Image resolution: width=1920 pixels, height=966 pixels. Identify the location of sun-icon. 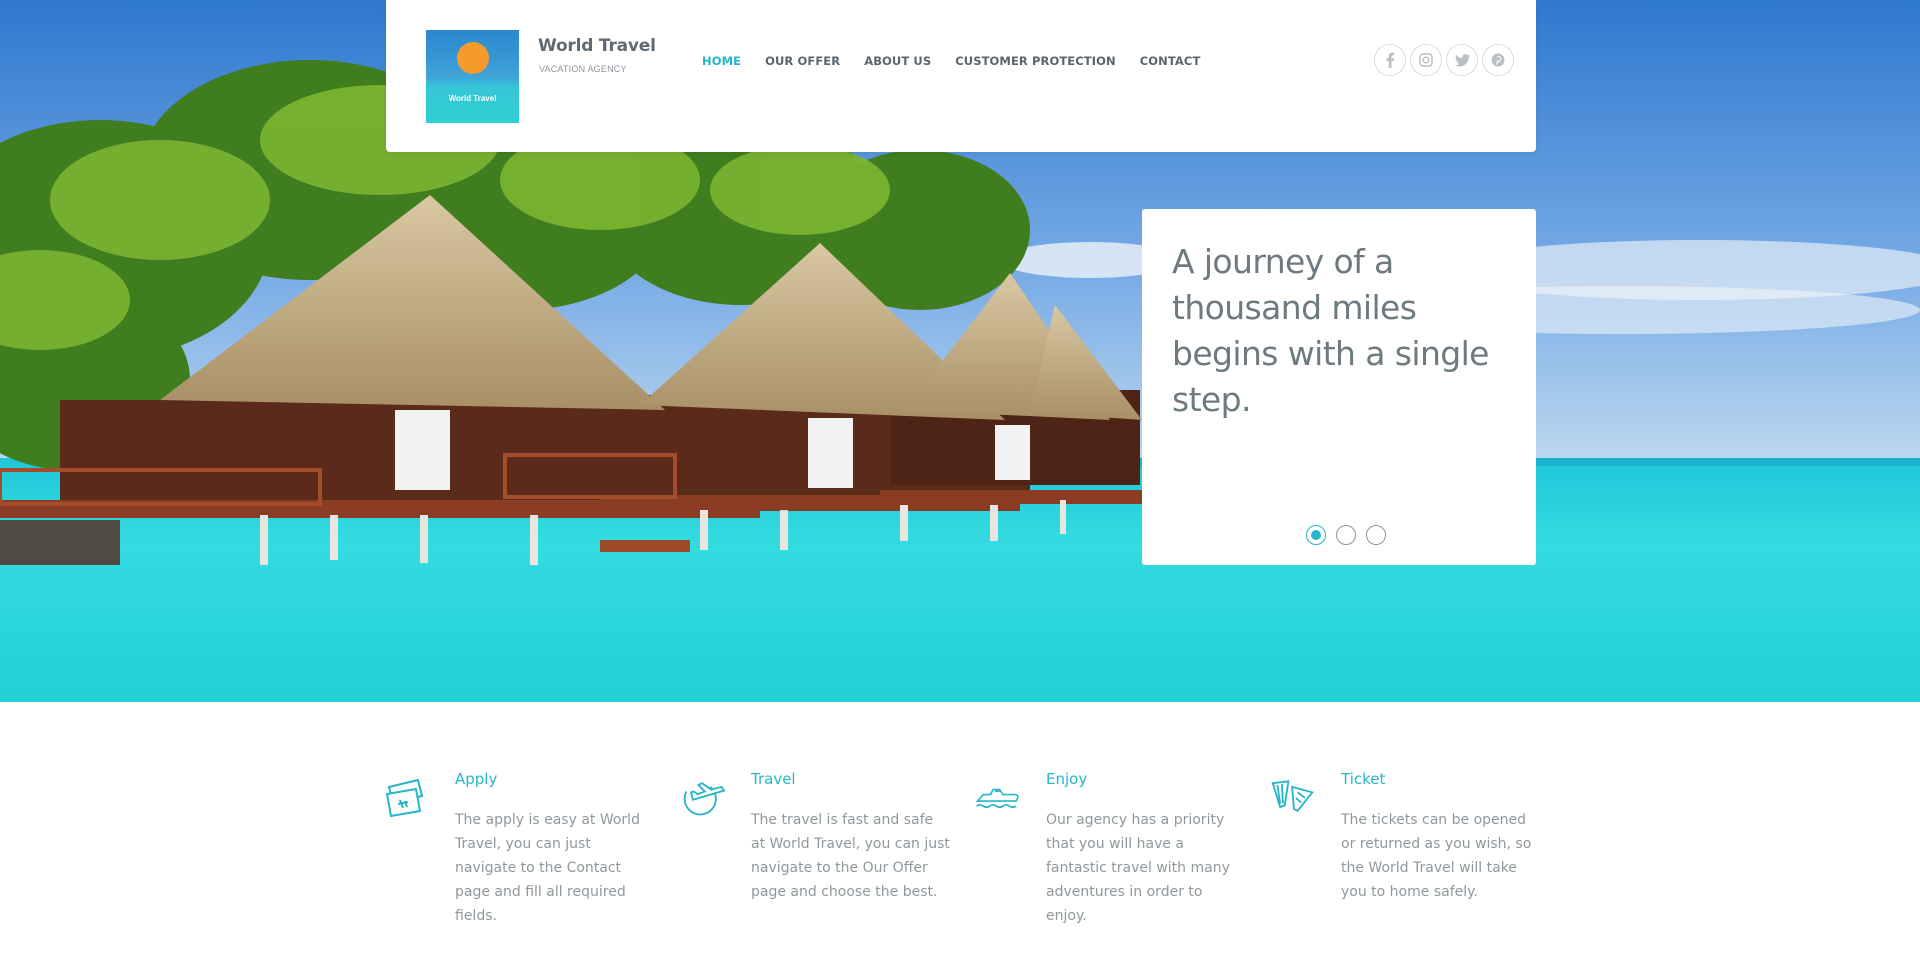
(473, 58).